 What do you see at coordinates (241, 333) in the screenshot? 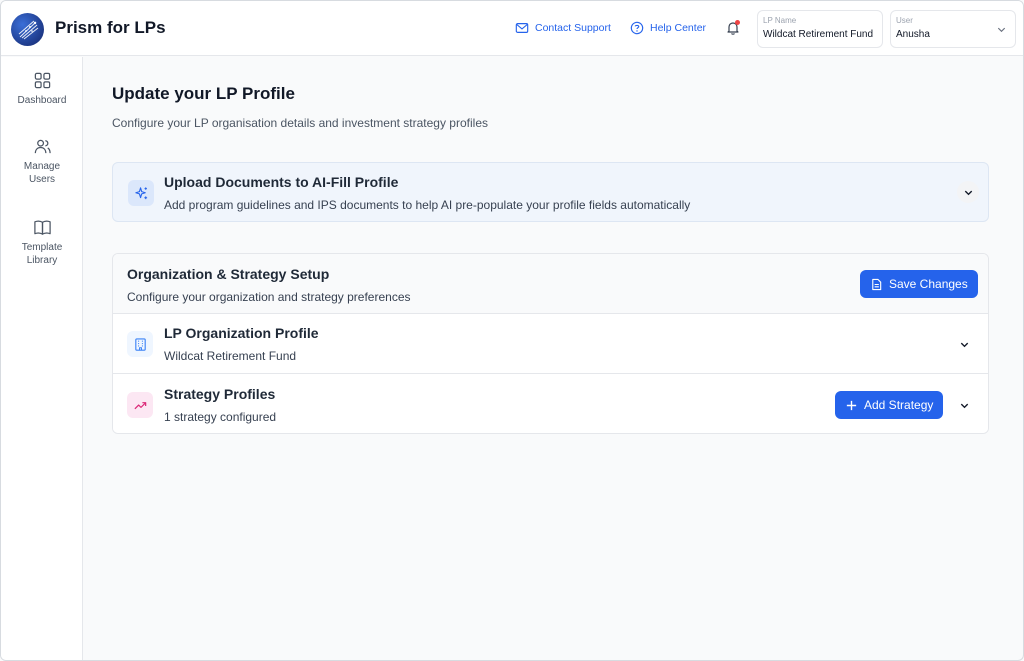
I see `lp-organization-title: LP Organization Profile` at bounding box center [241, 333].